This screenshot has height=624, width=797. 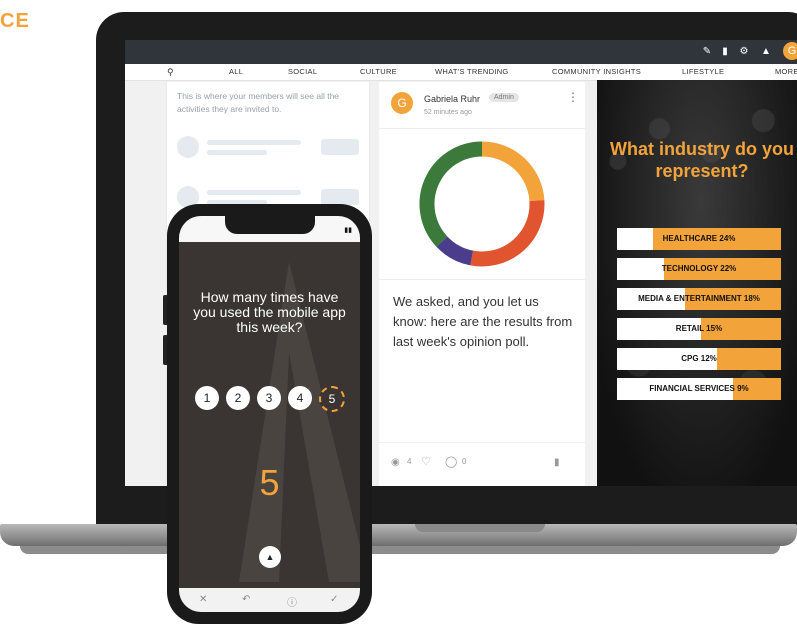 I want to click on heart-icon: ♡, so click(x=426, y=461).